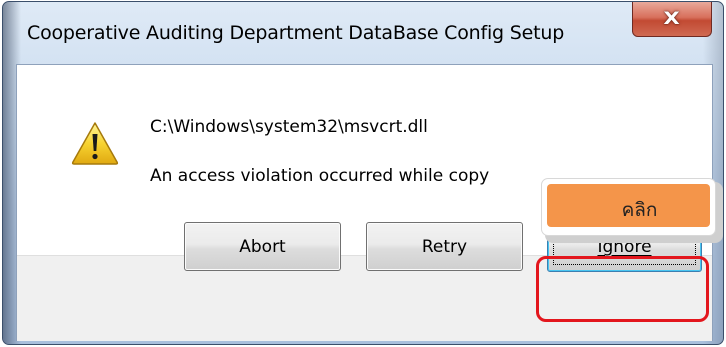  I want to click on retry-button: Retry, so click(444, 246).